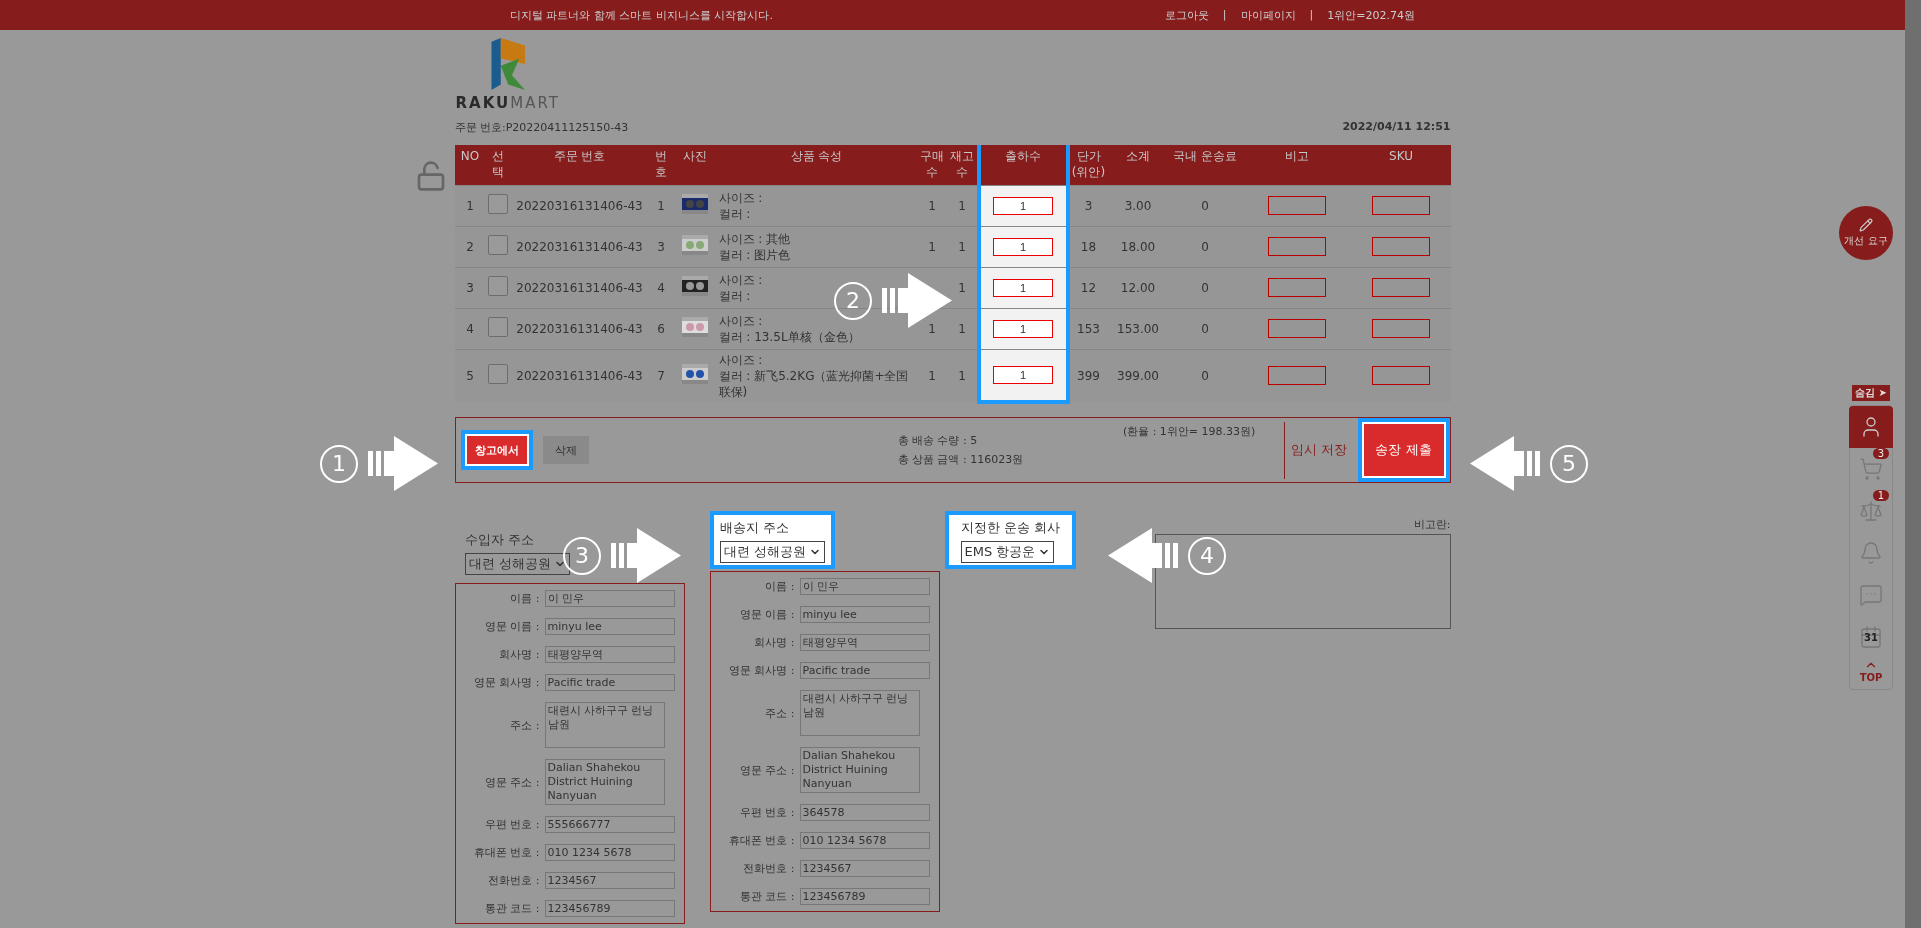  I want to click on cart-icon, so click(1871, 469).